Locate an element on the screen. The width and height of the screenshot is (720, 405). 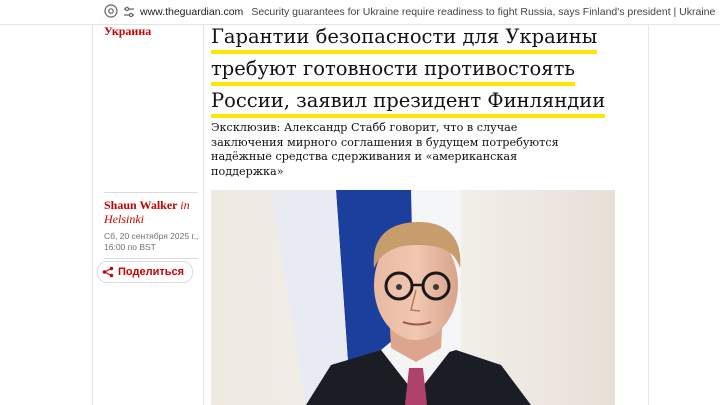
author-link: Shaun Walker is located at coordinates (140, 205).